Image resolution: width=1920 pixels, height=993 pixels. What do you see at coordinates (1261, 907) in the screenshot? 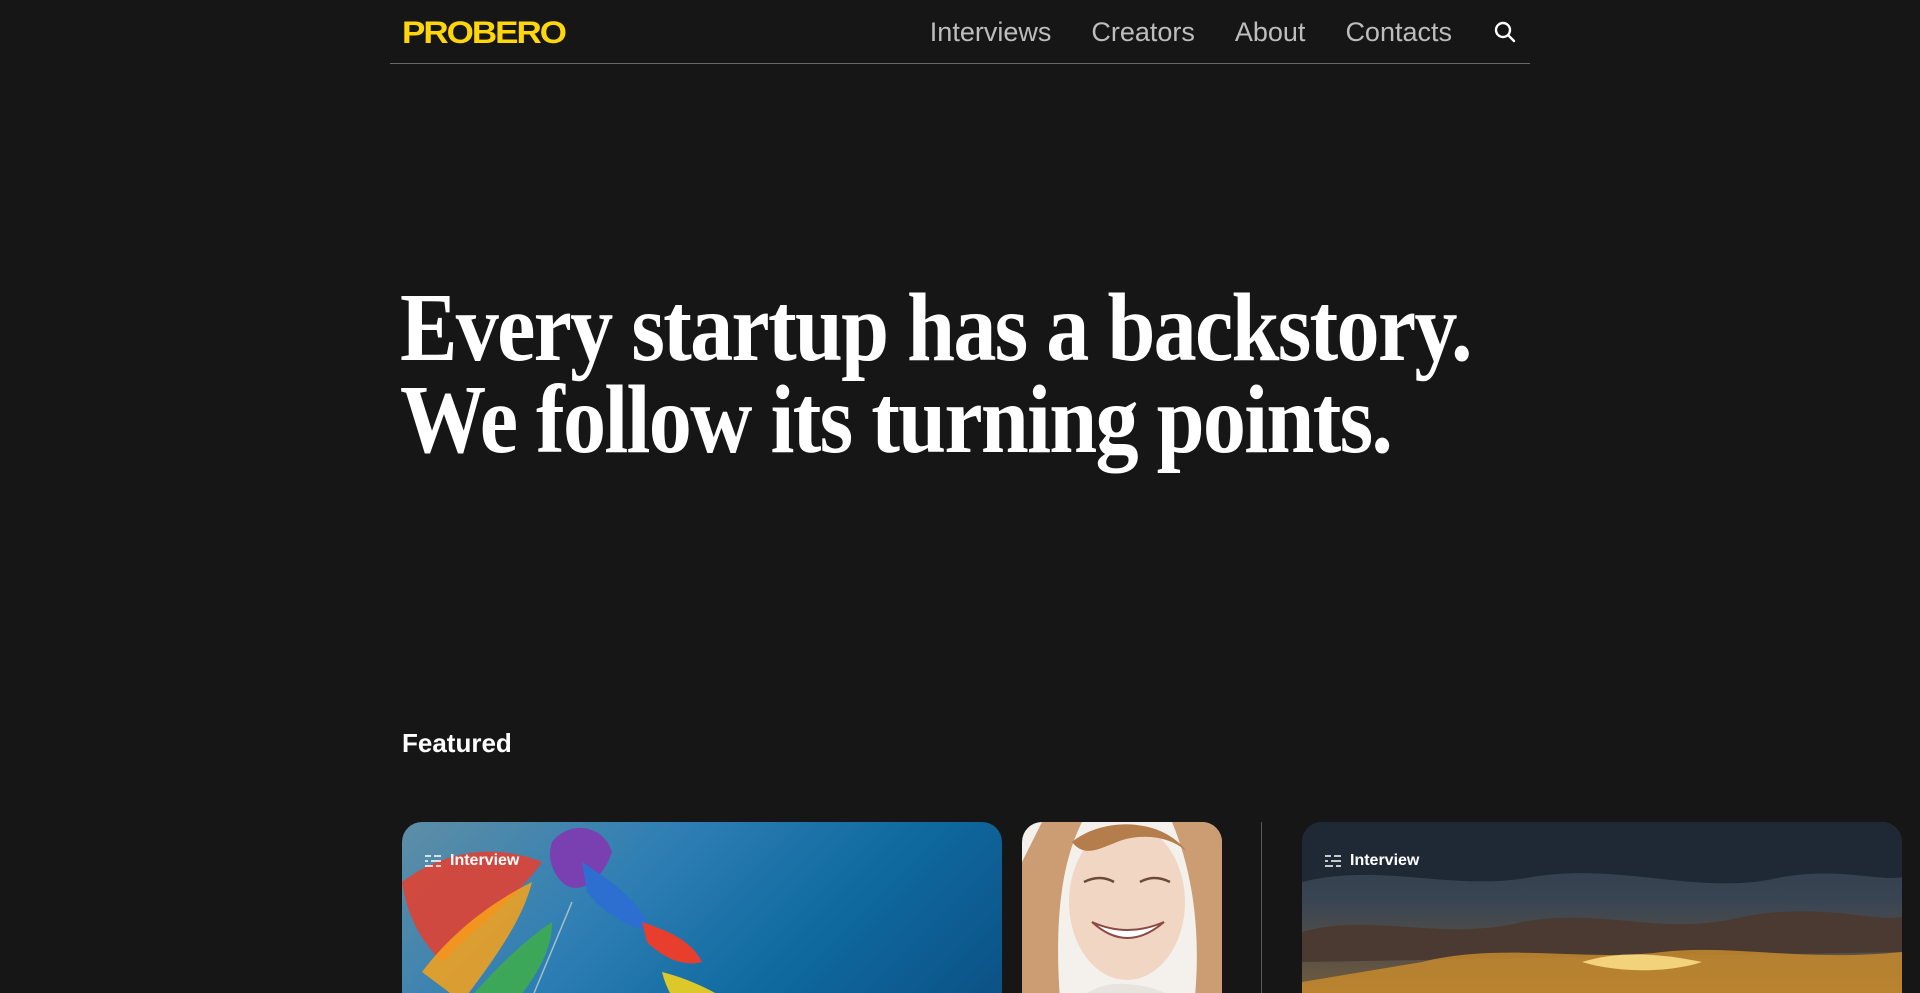
I see `featured-divider` at bounding box center [1261, 907].